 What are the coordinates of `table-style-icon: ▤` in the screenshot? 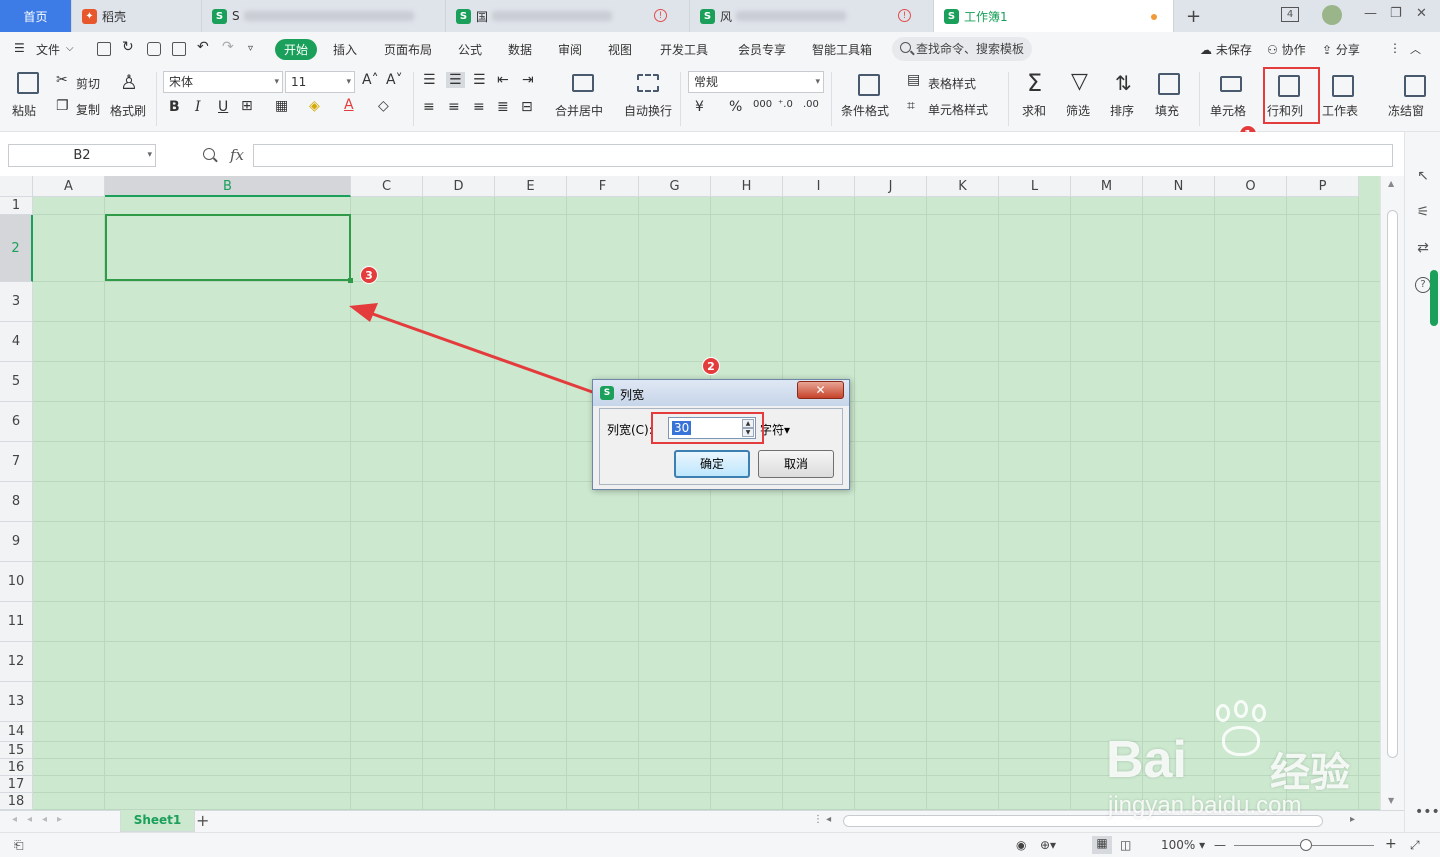 It's located at (913, 80).